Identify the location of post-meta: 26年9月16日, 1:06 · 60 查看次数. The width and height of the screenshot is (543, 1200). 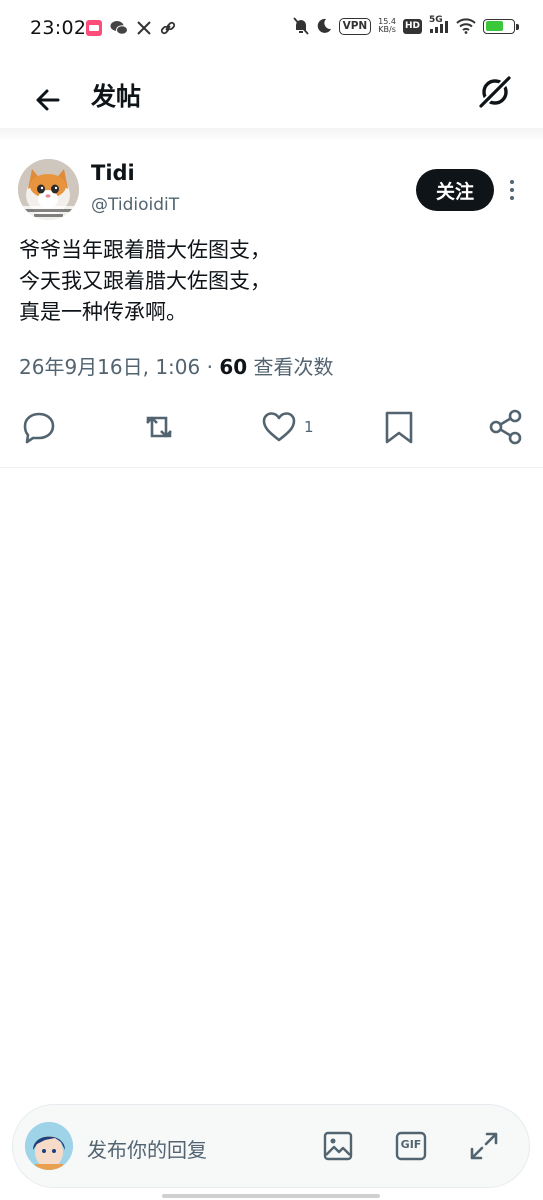
(176, 365).